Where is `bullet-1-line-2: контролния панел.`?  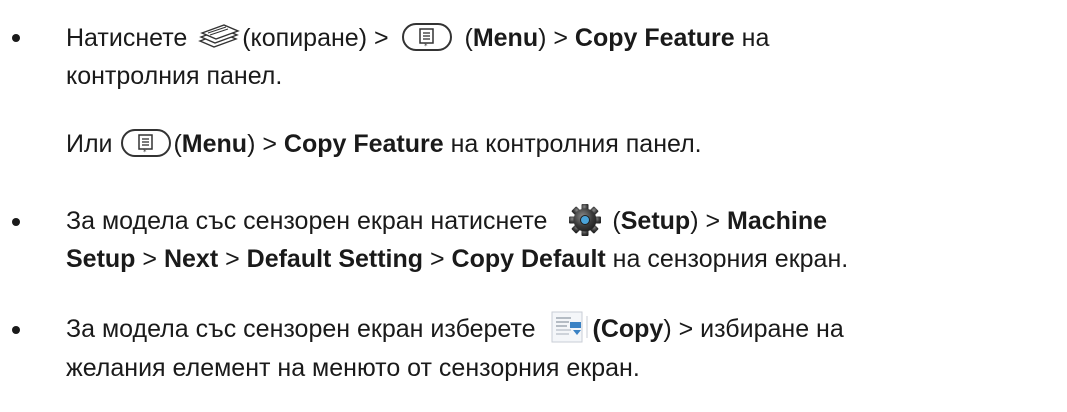 bullet-1-line-2: контролния панел. is located at coordinates (174, 76).